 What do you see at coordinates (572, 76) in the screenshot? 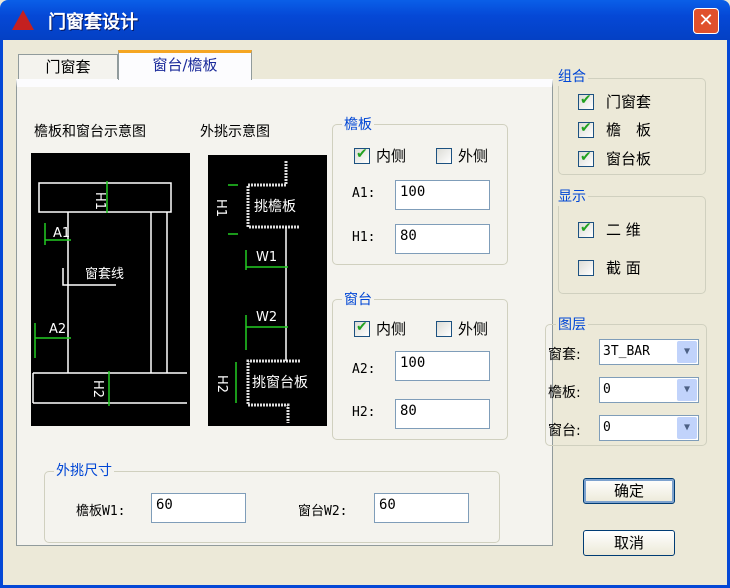
I see `combo-group-title: 组合` at bounding box center [572, 76].